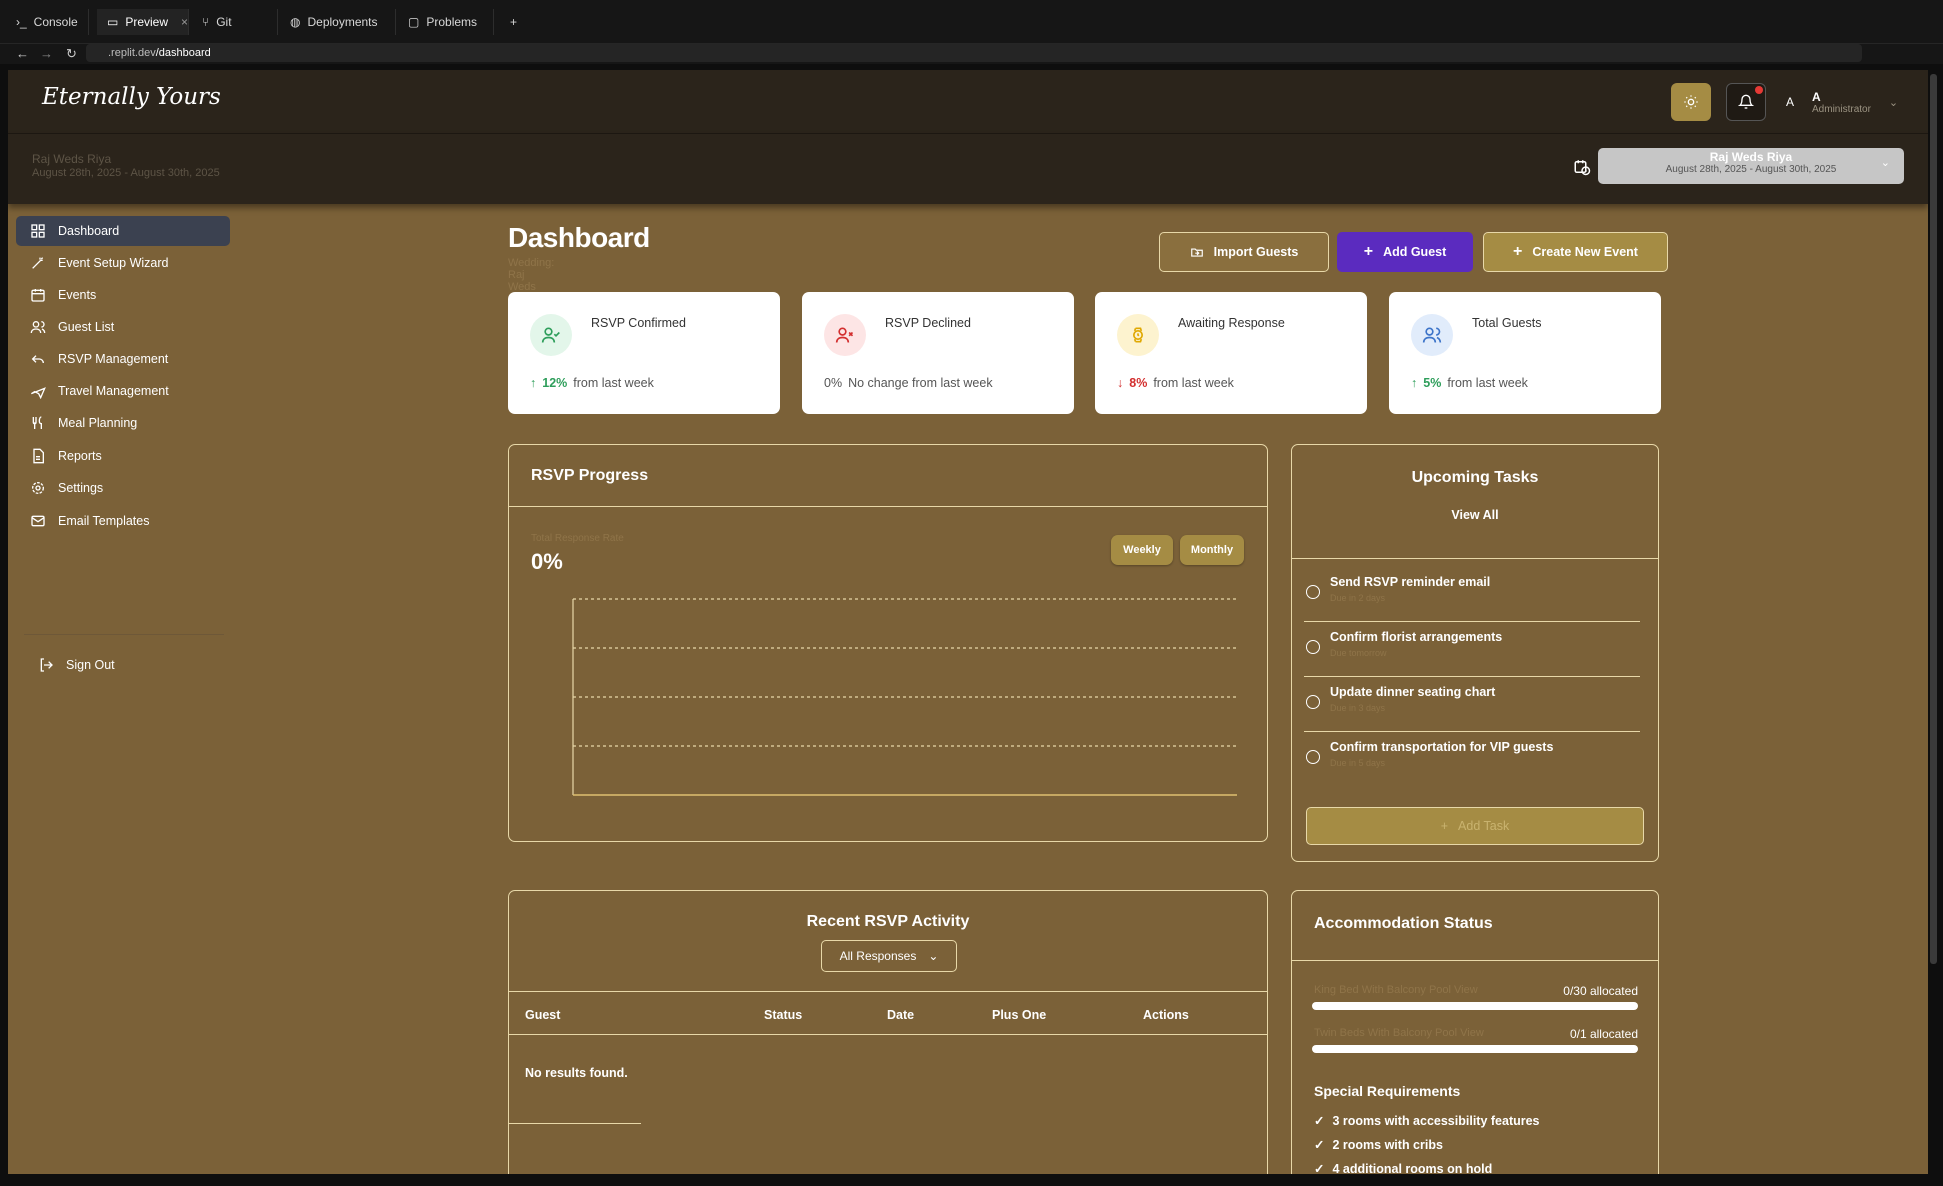  I want to click on bell-icon, so click(1746, 101).